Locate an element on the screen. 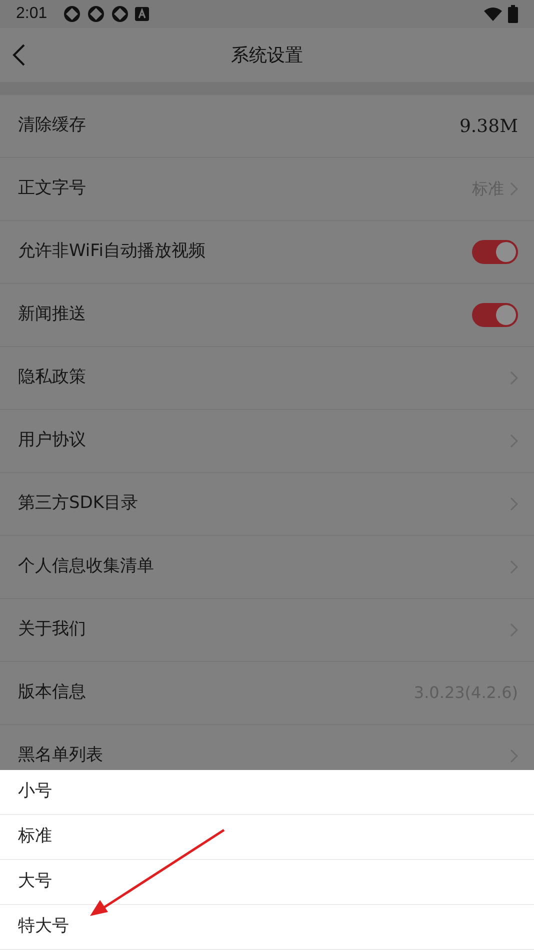 This screenshot has height=950, width=534. notification-icon is located at coordinates (142, 14).